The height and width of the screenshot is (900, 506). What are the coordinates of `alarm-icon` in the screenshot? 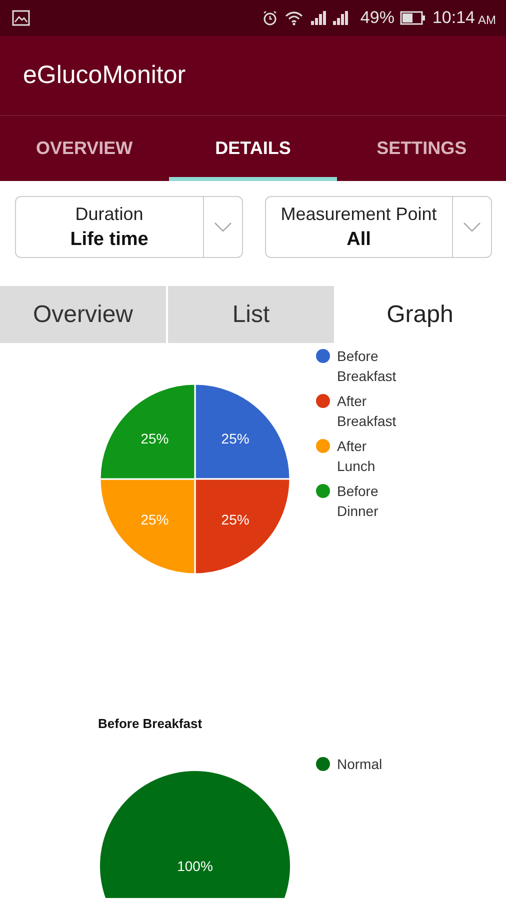 It's located at (270, 18).